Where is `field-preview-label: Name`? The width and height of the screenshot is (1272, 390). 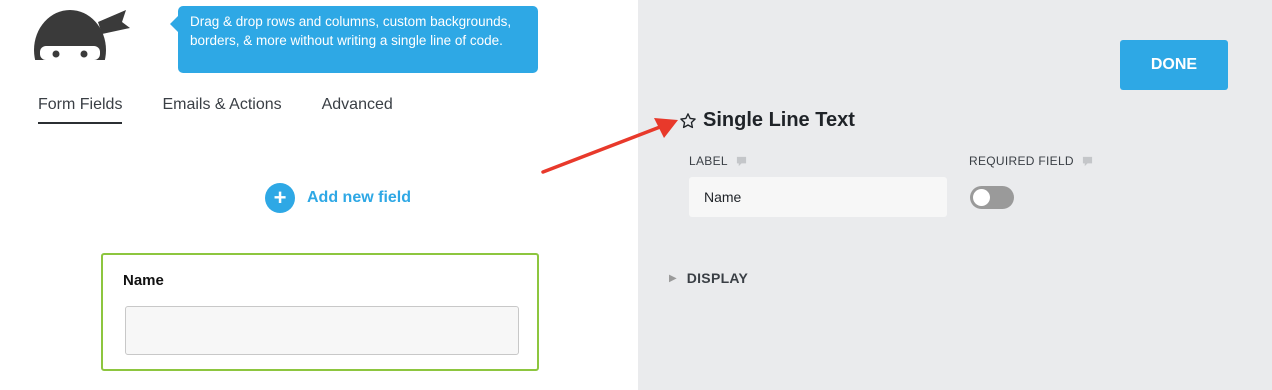
field-preview-label: Name is located at coordinates (143, 280).